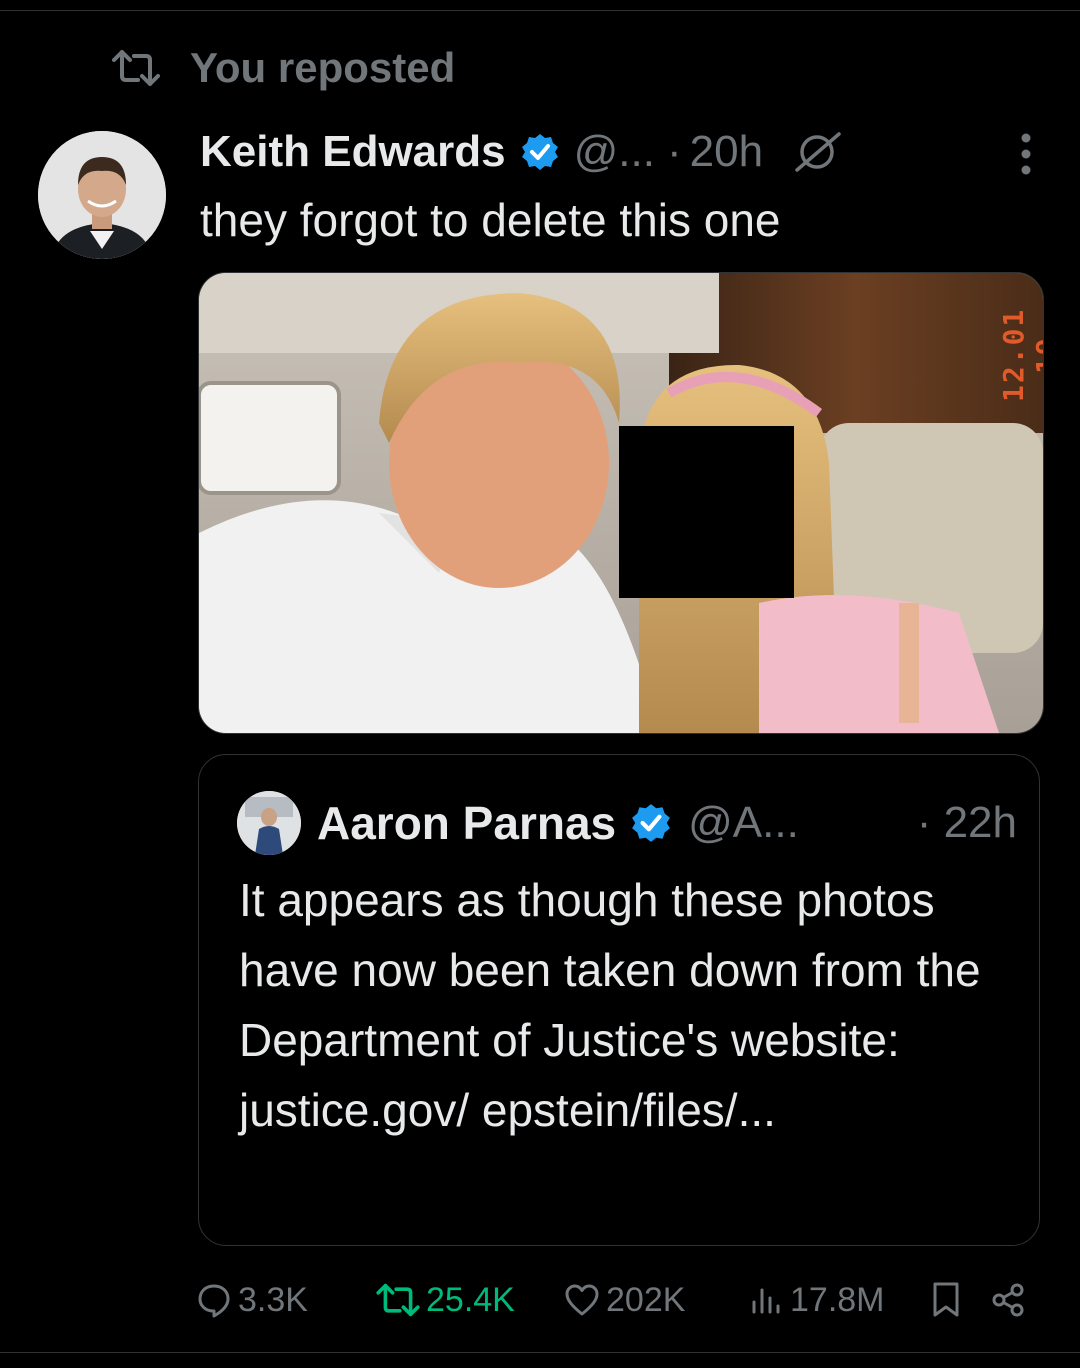 The width and height of the screenshot is (1080, 1368). Describe the element at coordinates (323, 67) in the screenshot. I see `repost-label: You reposted` at that location.